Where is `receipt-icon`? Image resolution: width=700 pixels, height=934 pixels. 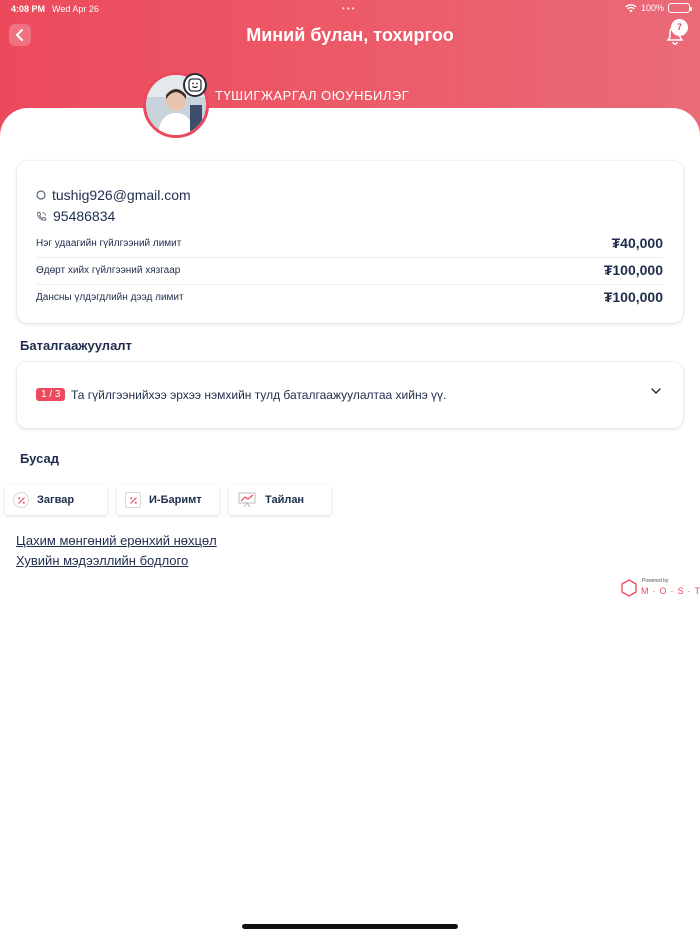 receipt-icon is located at coordinates (133, 500).